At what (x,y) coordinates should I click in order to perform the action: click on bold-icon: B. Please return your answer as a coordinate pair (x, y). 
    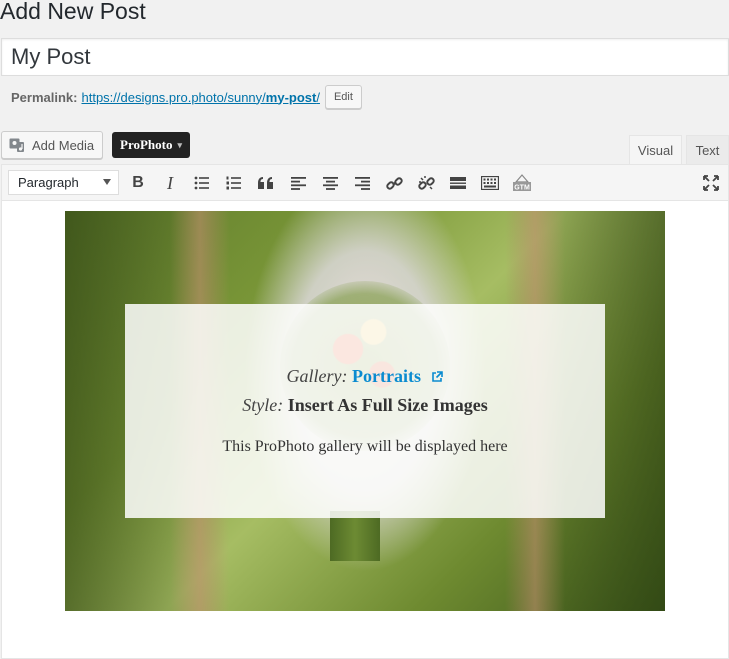
    Looking at the image, I should click on (138, 182).